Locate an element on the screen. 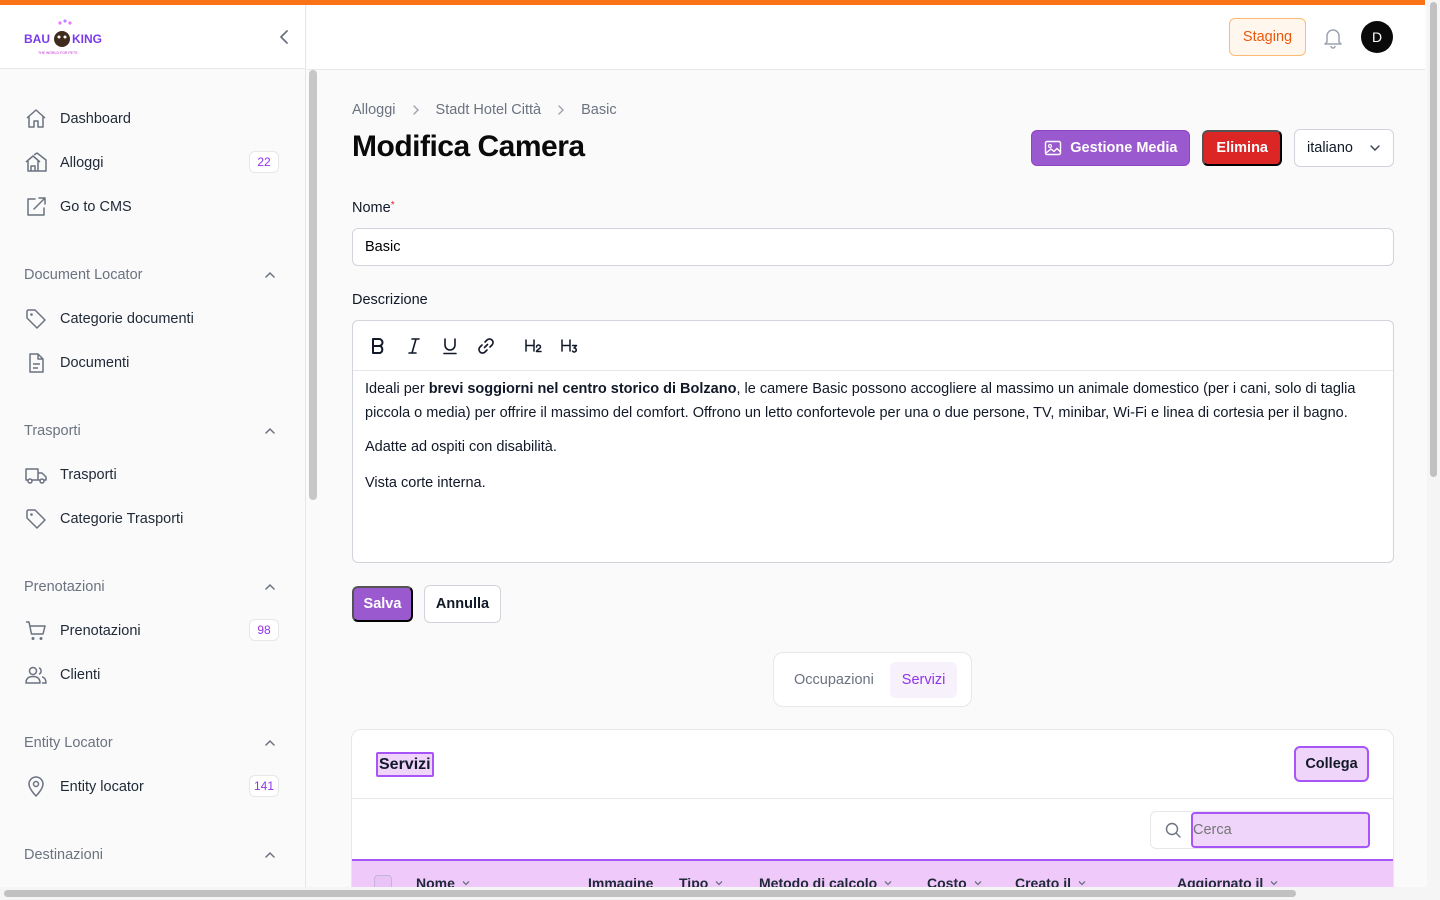 The width and height of the screenshot is (1440, 900). svg-text: THE WORLD FOR PETS is located at coordinates (58, 53).